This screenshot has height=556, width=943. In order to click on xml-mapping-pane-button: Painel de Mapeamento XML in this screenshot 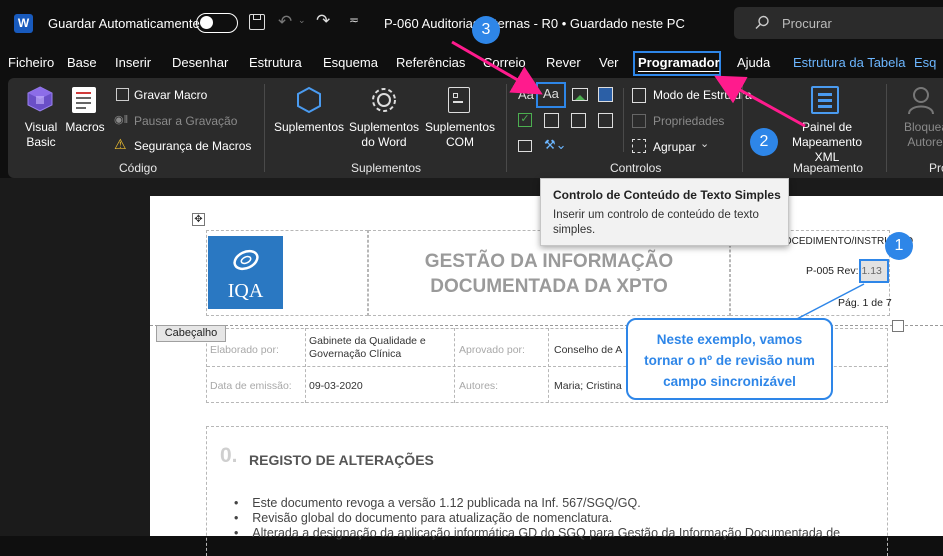, I will do `click(827, 142)`.